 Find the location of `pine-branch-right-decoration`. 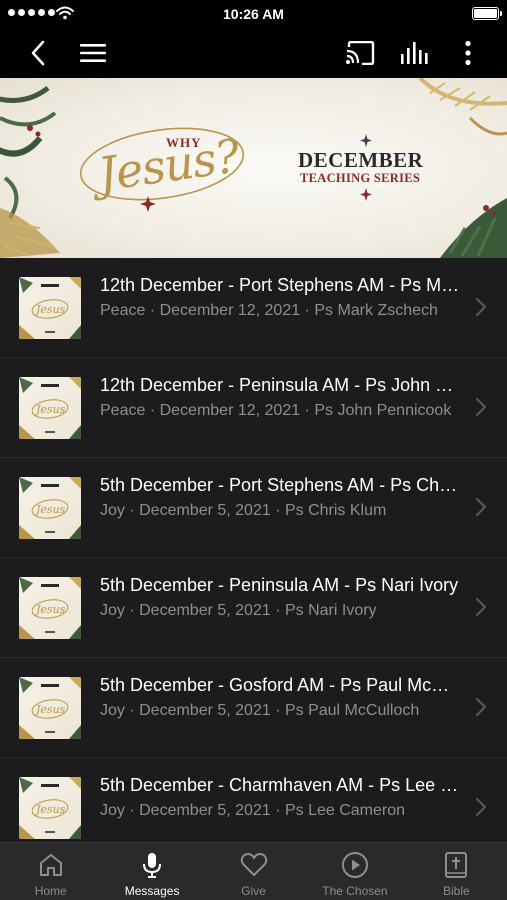

pine-branch-right-decoration is located at coordinates (462, 168).